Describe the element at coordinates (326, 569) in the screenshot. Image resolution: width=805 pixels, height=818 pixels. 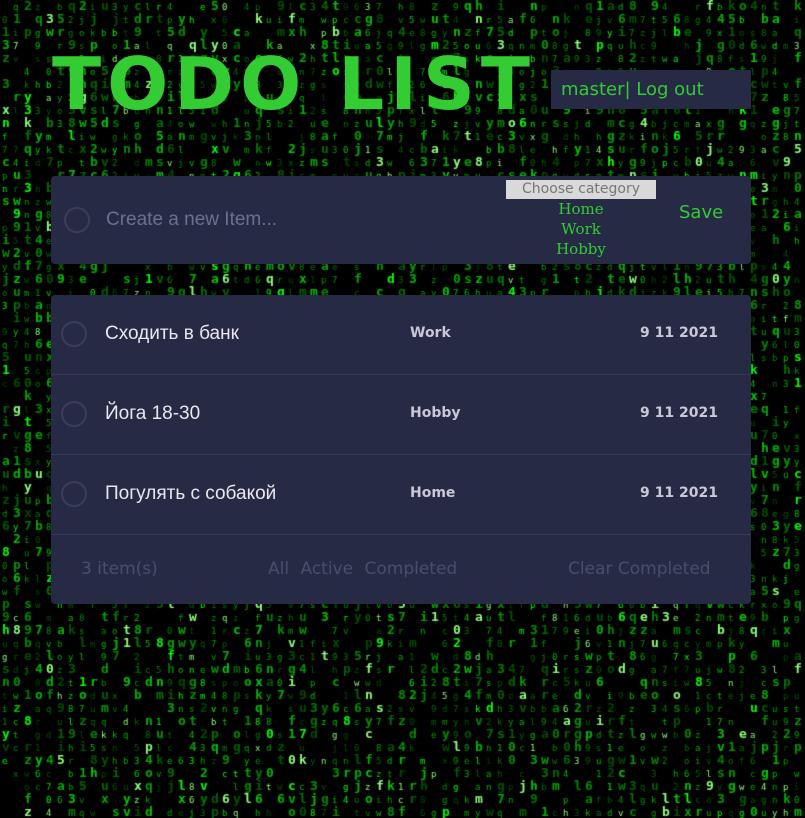
I see `filter-active: Active` at that location.